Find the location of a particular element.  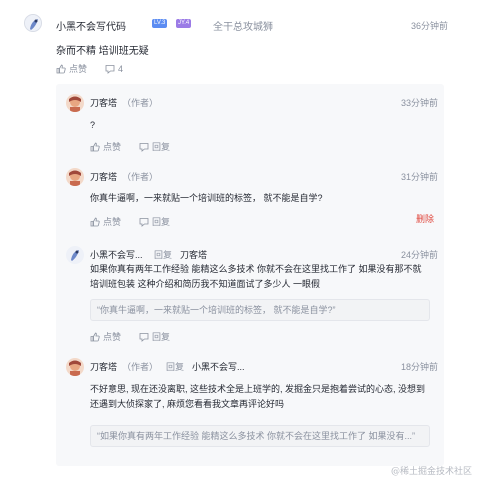

comment-time: 36分钟前 is located at coordinates (429, 26).